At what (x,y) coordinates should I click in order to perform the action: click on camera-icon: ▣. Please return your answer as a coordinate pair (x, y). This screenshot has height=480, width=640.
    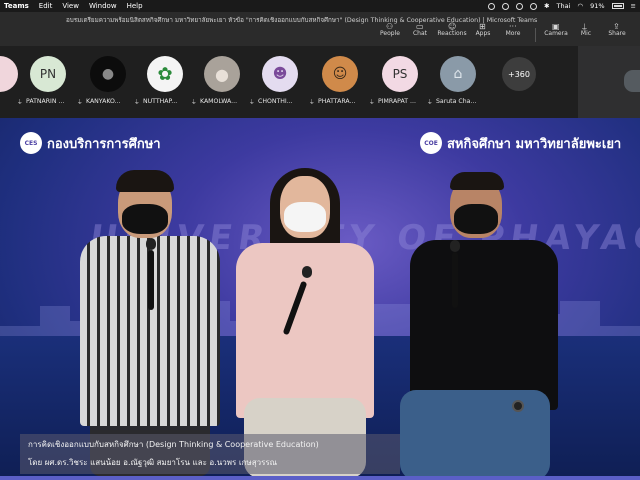
    Looking at the image, I should click on (556, 26).